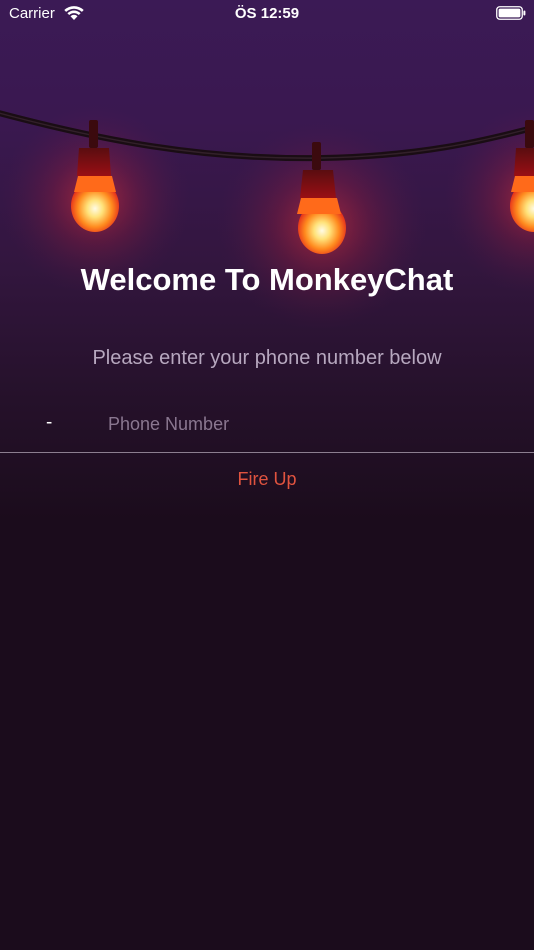  Describe the element at coordinates (267, 279) in the screenshot. I see `welcome-title: Welcome To MonkeyChat` at that location.